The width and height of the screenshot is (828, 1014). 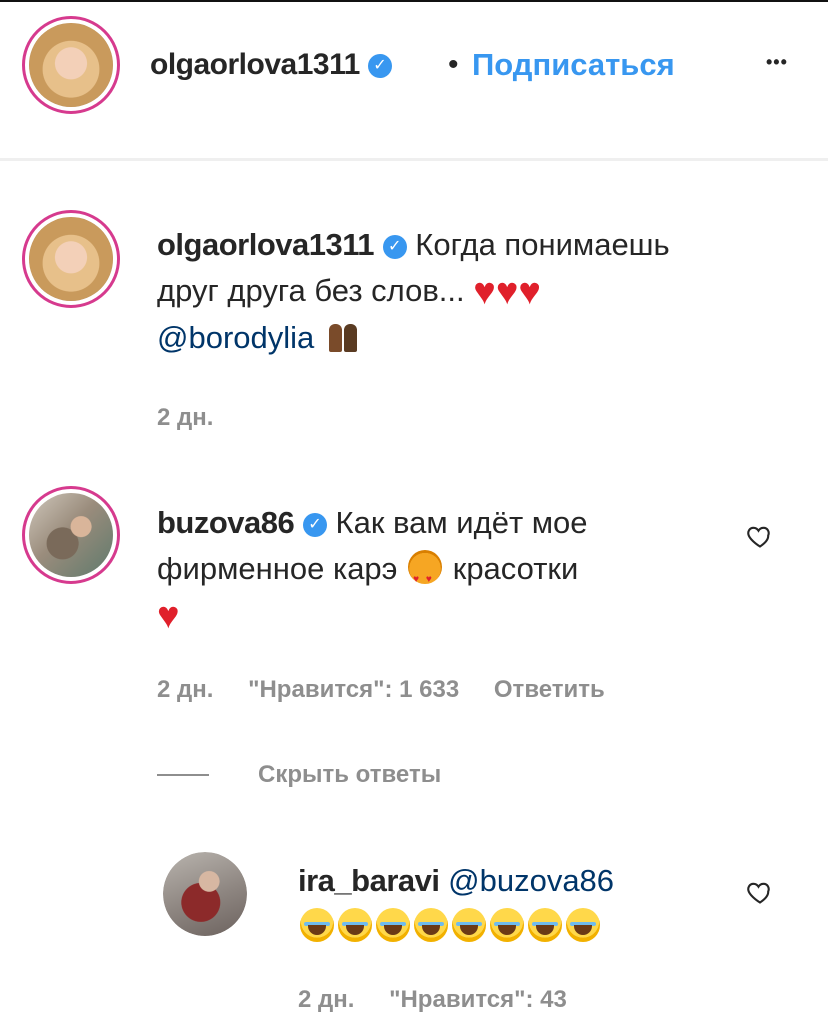 What do you see at coordinates (531, 880) in the screenshot?
I see `reply-mention: @buzova86` at bounding box center [531, 880].